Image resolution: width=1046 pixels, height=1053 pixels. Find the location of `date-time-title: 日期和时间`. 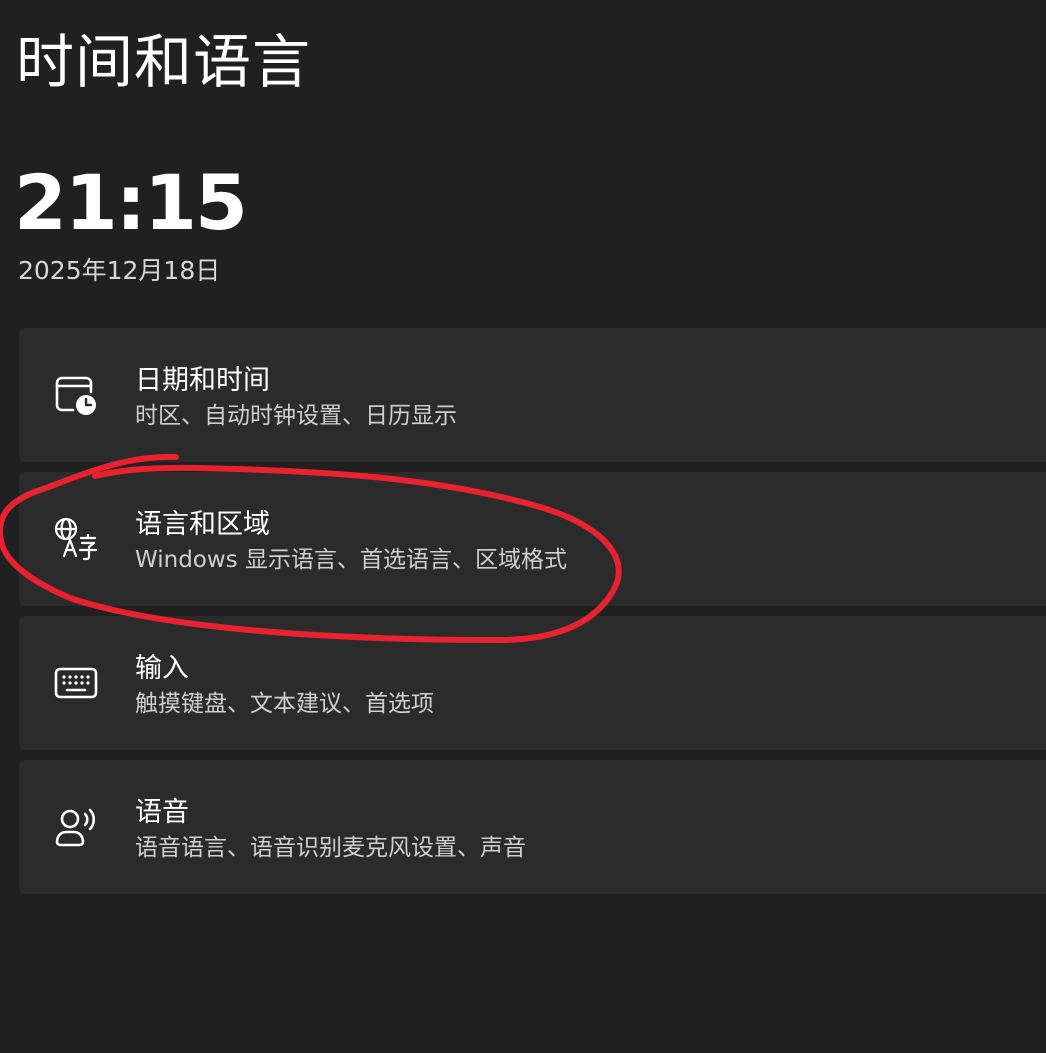

date-time-title: 日期和时间 is located at coordinates (202, 380).